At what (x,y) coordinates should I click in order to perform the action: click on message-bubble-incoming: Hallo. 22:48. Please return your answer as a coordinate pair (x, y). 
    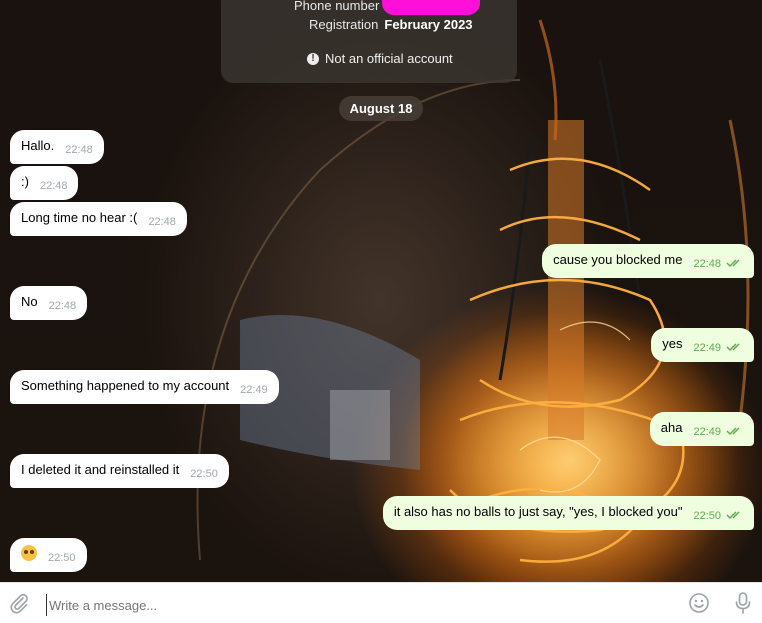
    Looking at the image, I should click on (57, 147).